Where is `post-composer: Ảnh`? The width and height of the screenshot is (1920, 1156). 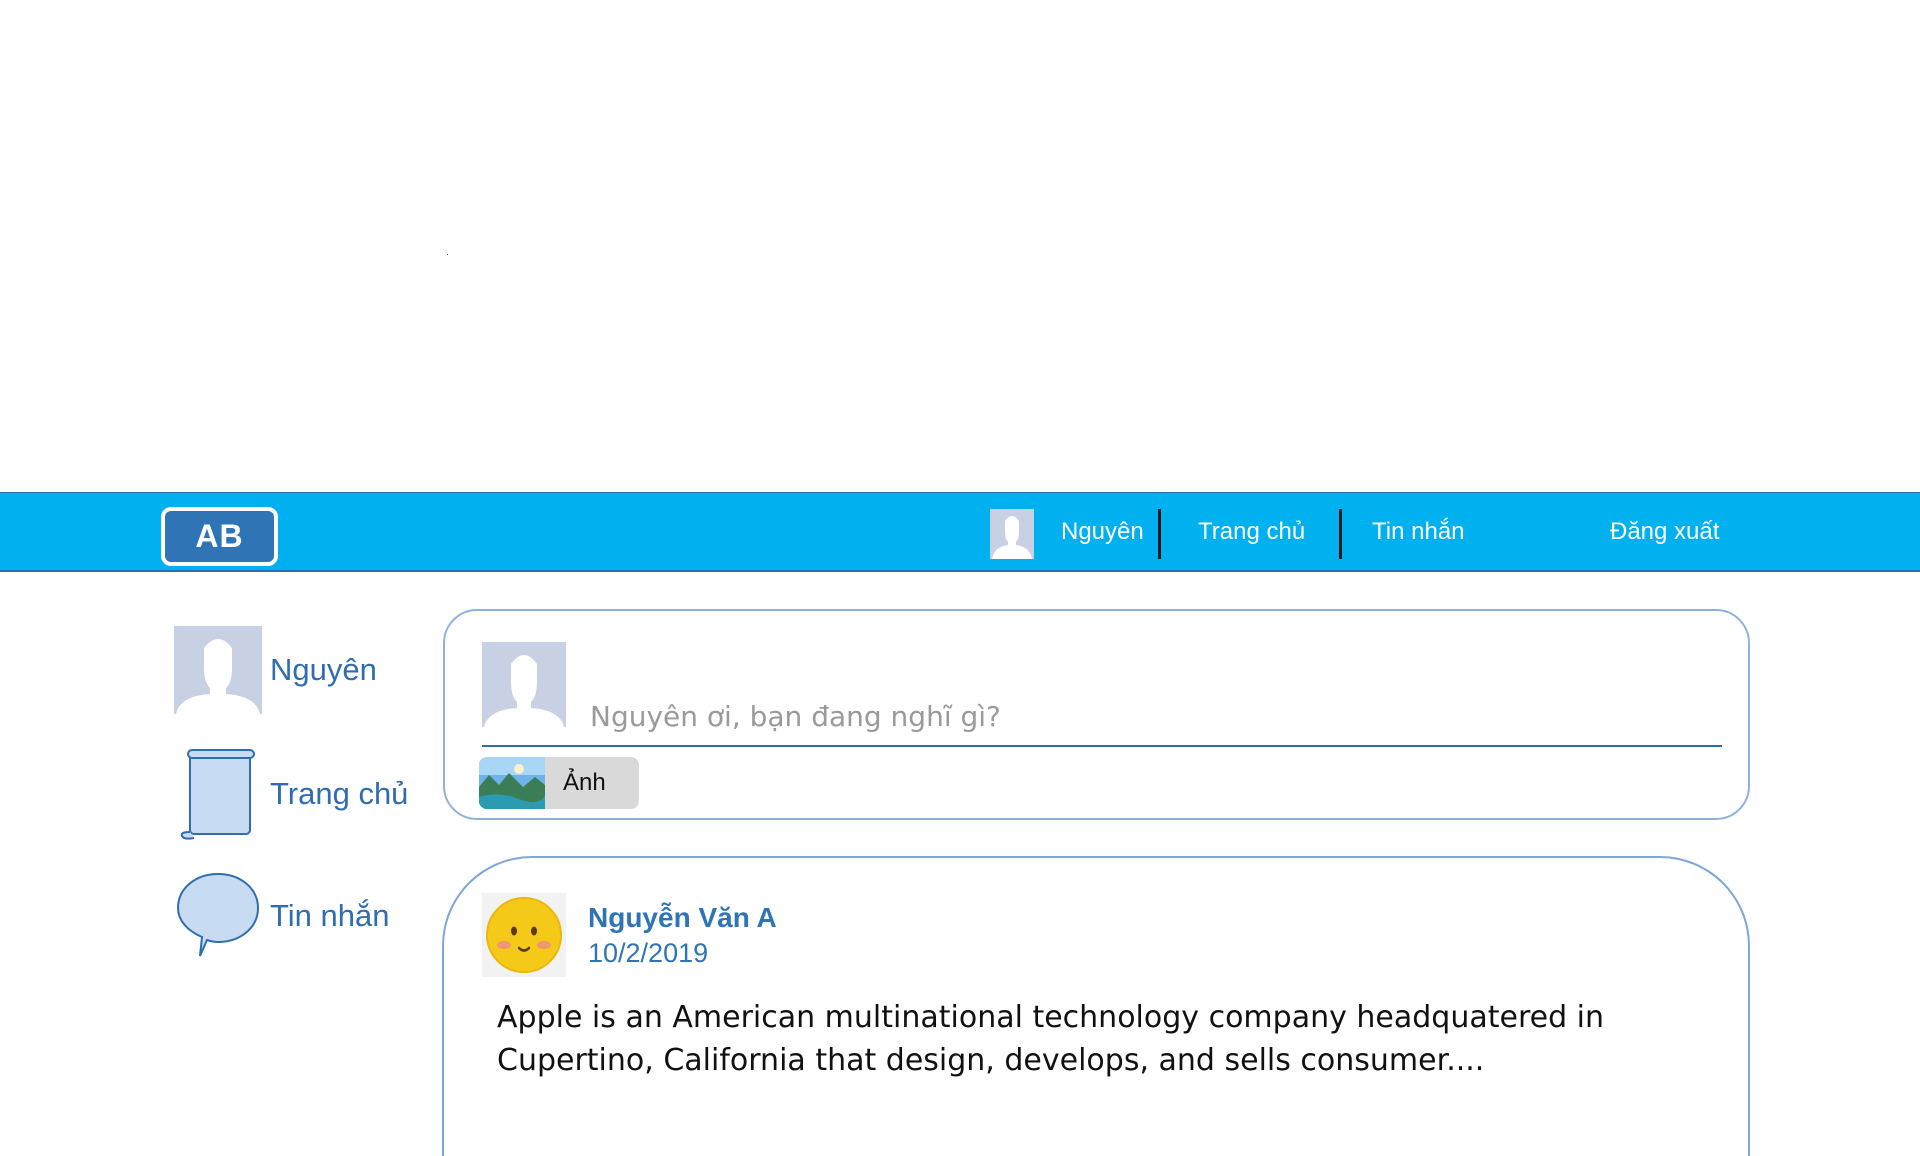 post-composer: Ảnh is located at coordinates (1096, 714).